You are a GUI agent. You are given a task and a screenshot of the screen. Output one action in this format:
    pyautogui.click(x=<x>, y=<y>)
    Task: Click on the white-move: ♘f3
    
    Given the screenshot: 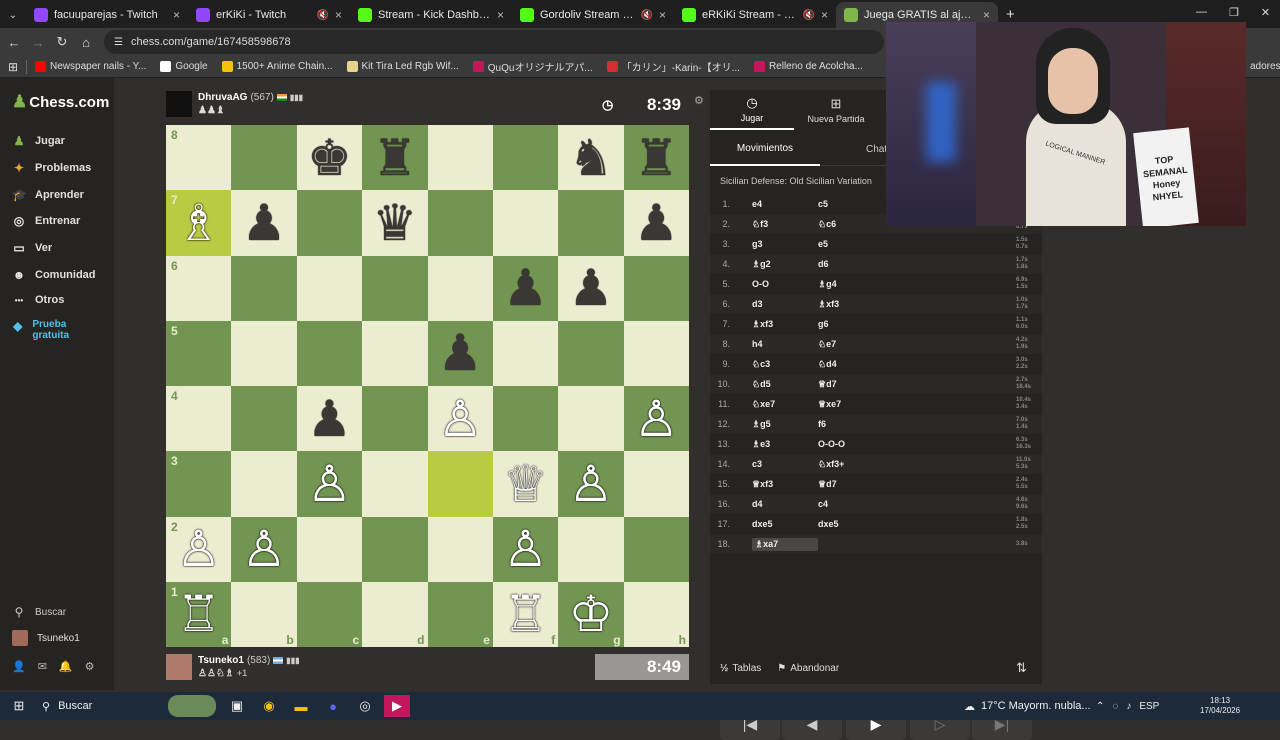 What is the action you would take?
    pyautogui.click(x=785, y=224)
    